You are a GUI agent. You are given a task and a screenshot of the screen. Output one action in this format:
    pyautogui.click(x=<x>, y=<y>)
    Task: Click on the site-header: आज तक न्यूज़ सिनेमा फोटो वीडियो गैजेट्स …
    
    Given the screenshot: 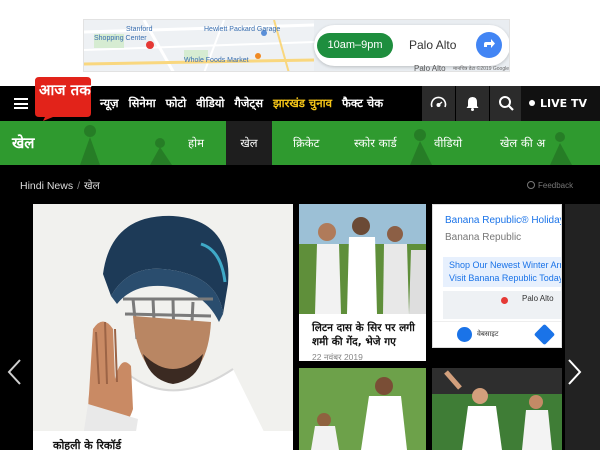 What is the action you would take?
    pyautogui.click(x=300, y=99)
    